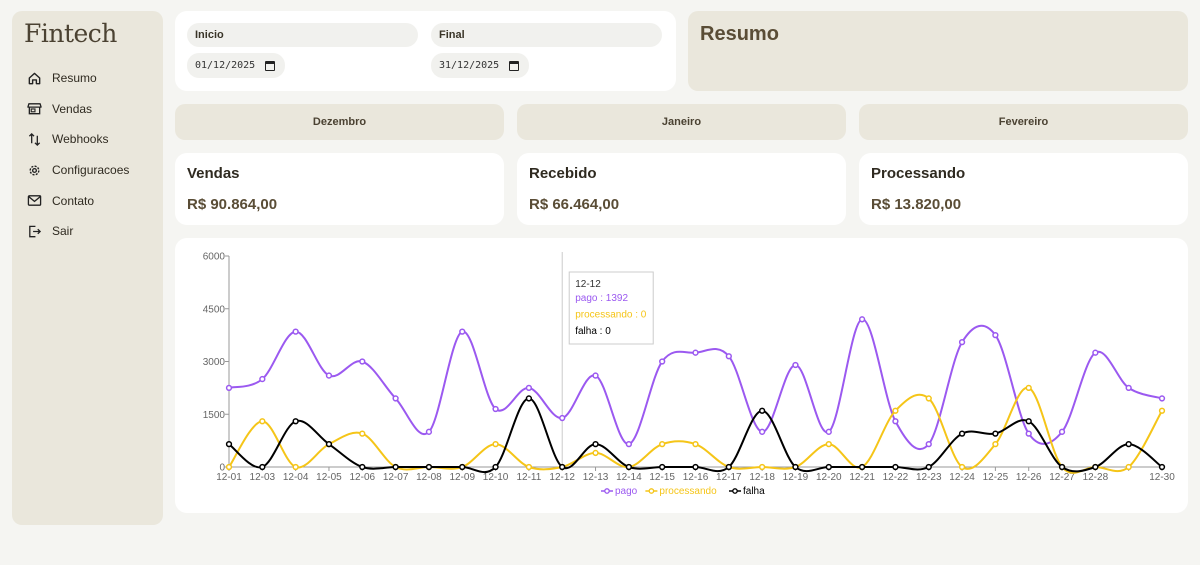 The image size is (1200, 565). What do you see at coordinates (236, 65) in the screenshot?
I see `start-date-input: 01/12/2025` at bounding box center [236, 65].